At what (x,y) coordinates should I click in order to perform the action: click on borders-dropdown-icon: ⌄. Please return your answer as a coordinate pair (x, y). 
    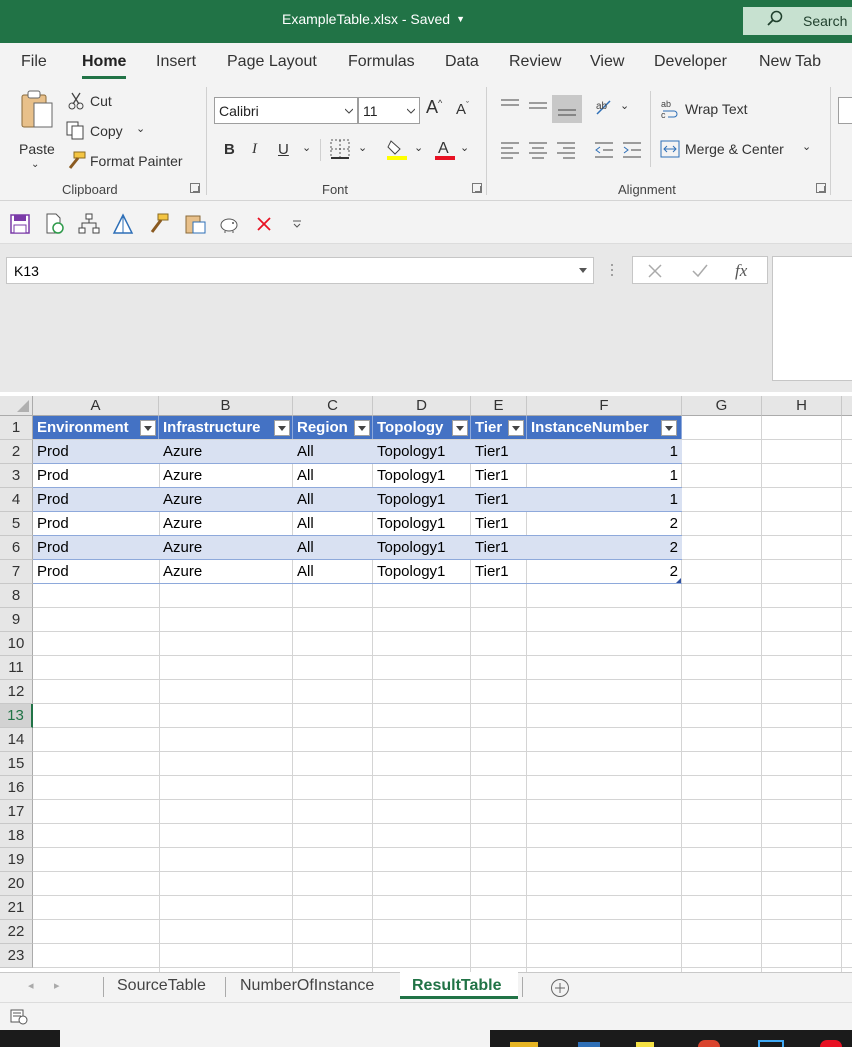
    Looking at the image, I should click on (362, 147).